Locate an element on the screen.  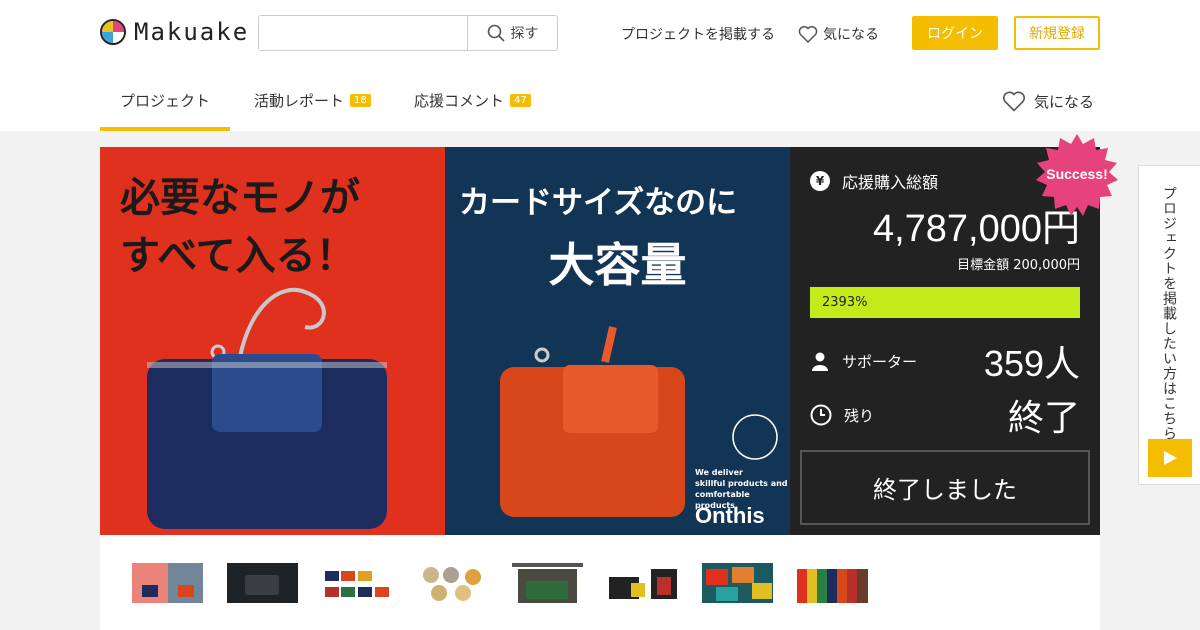
favorites-link: 気になる is located at coordinates (838, 34).